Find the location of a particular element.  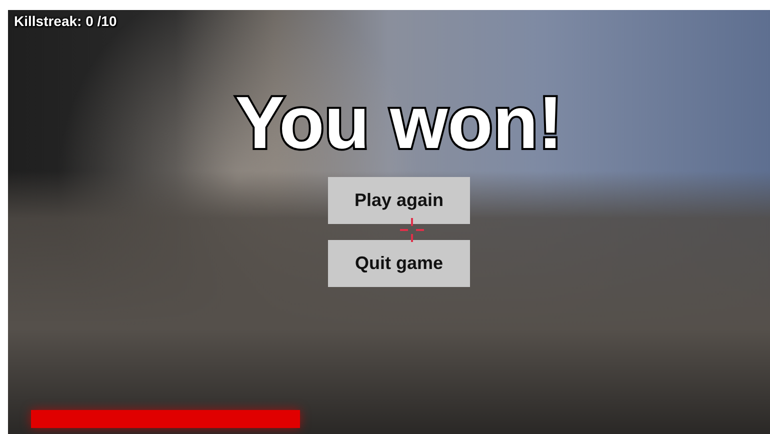

victory-title: You won! is located at coordinates (398, 123).